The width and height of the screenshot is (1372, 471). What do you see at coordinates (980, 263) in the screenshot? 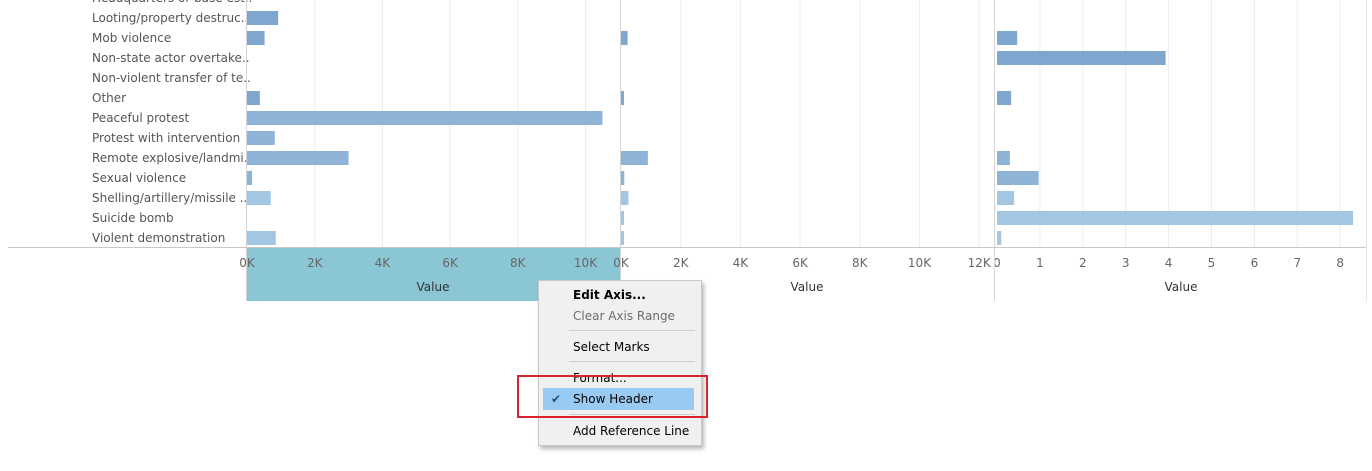
I see `x-tick-label: 12K` at bounding box center [980, 263].